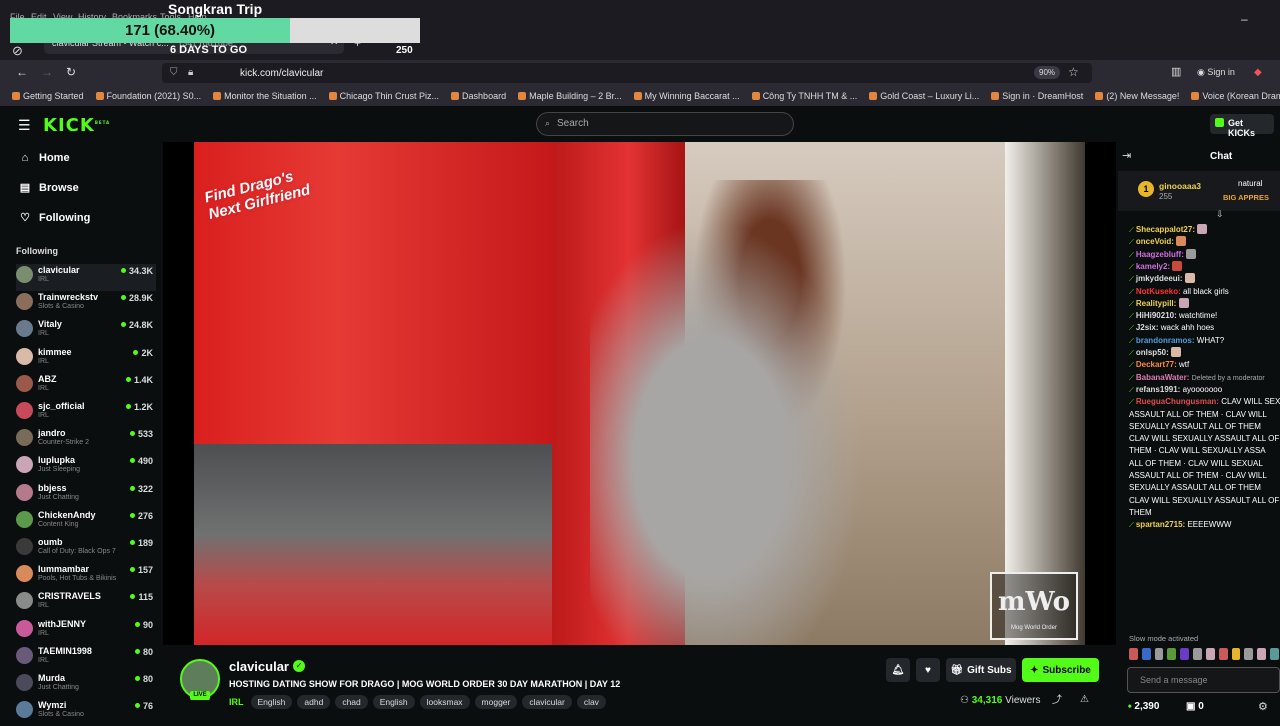 Image resolution: width=1280 pixels, height=726 pixels. What do you see at coordinates (1177, 401) in the screenshot?
I see `chat-username: RueguaChungusman:` at bounding box center [1177, 401].